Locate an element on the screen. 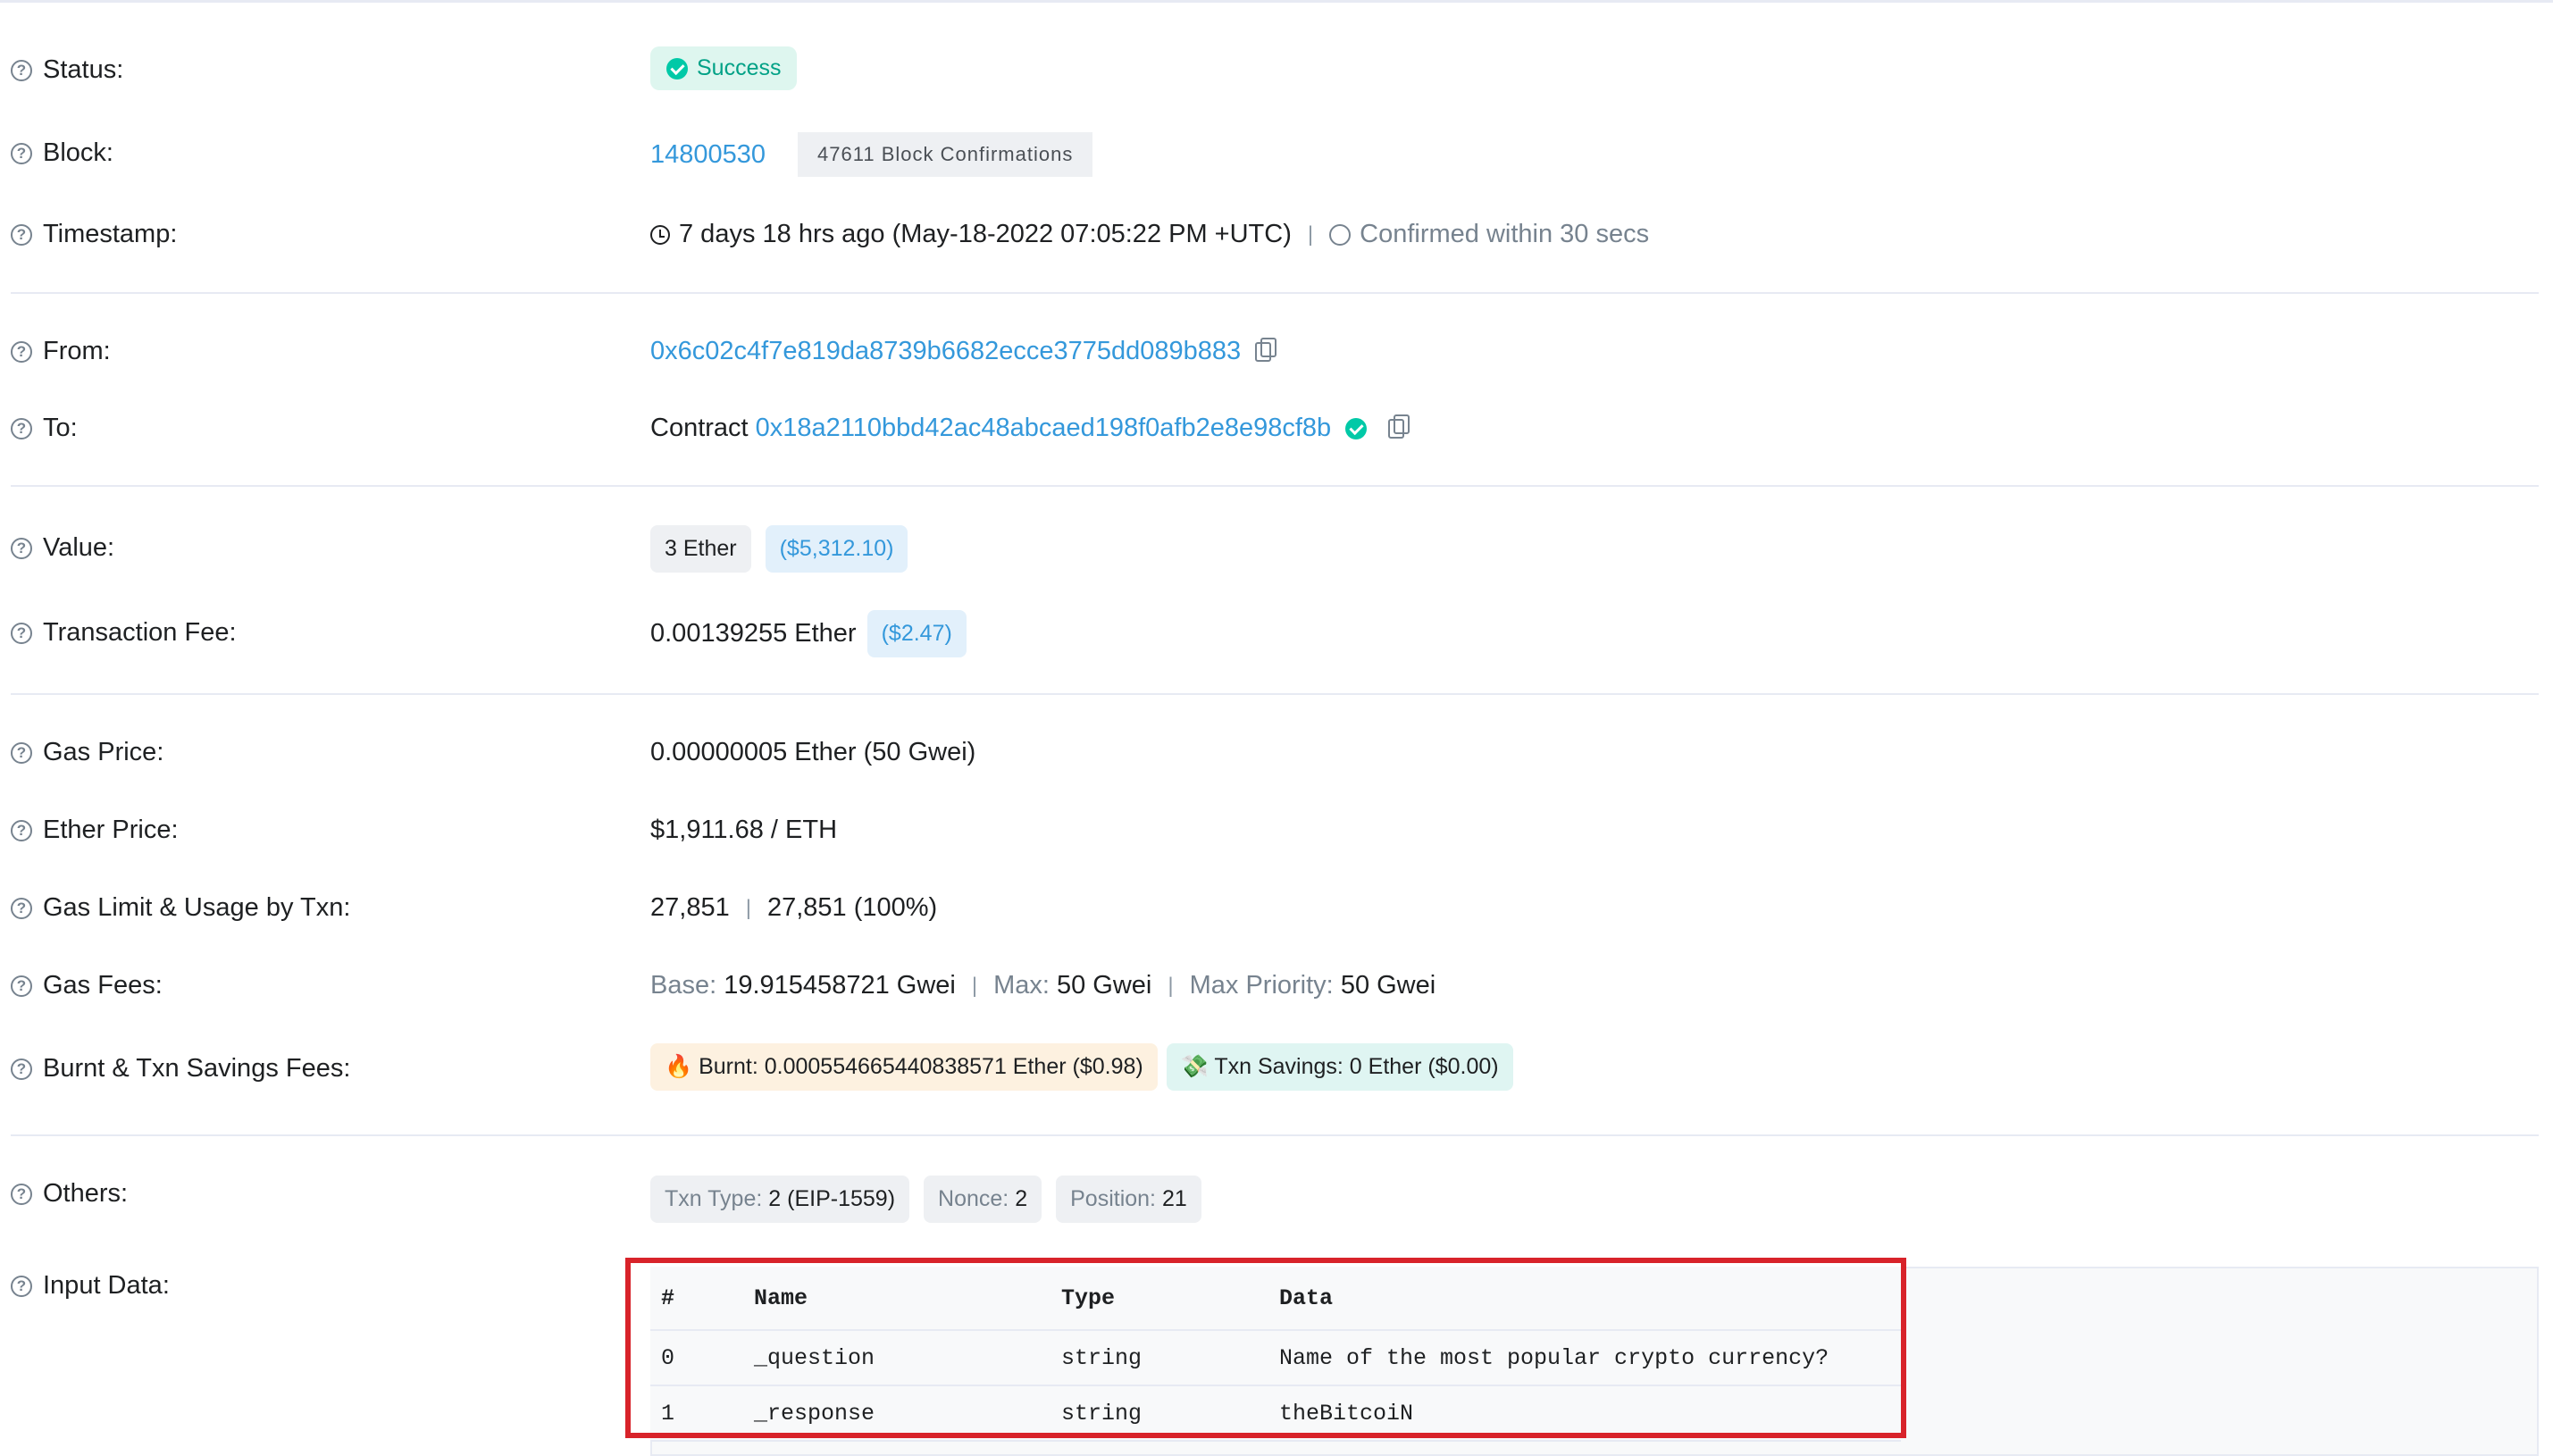 Image resolution: width=2553 pixels, height=1456 pixels. block-label: ? Block: is located at coordinates (62, 153).